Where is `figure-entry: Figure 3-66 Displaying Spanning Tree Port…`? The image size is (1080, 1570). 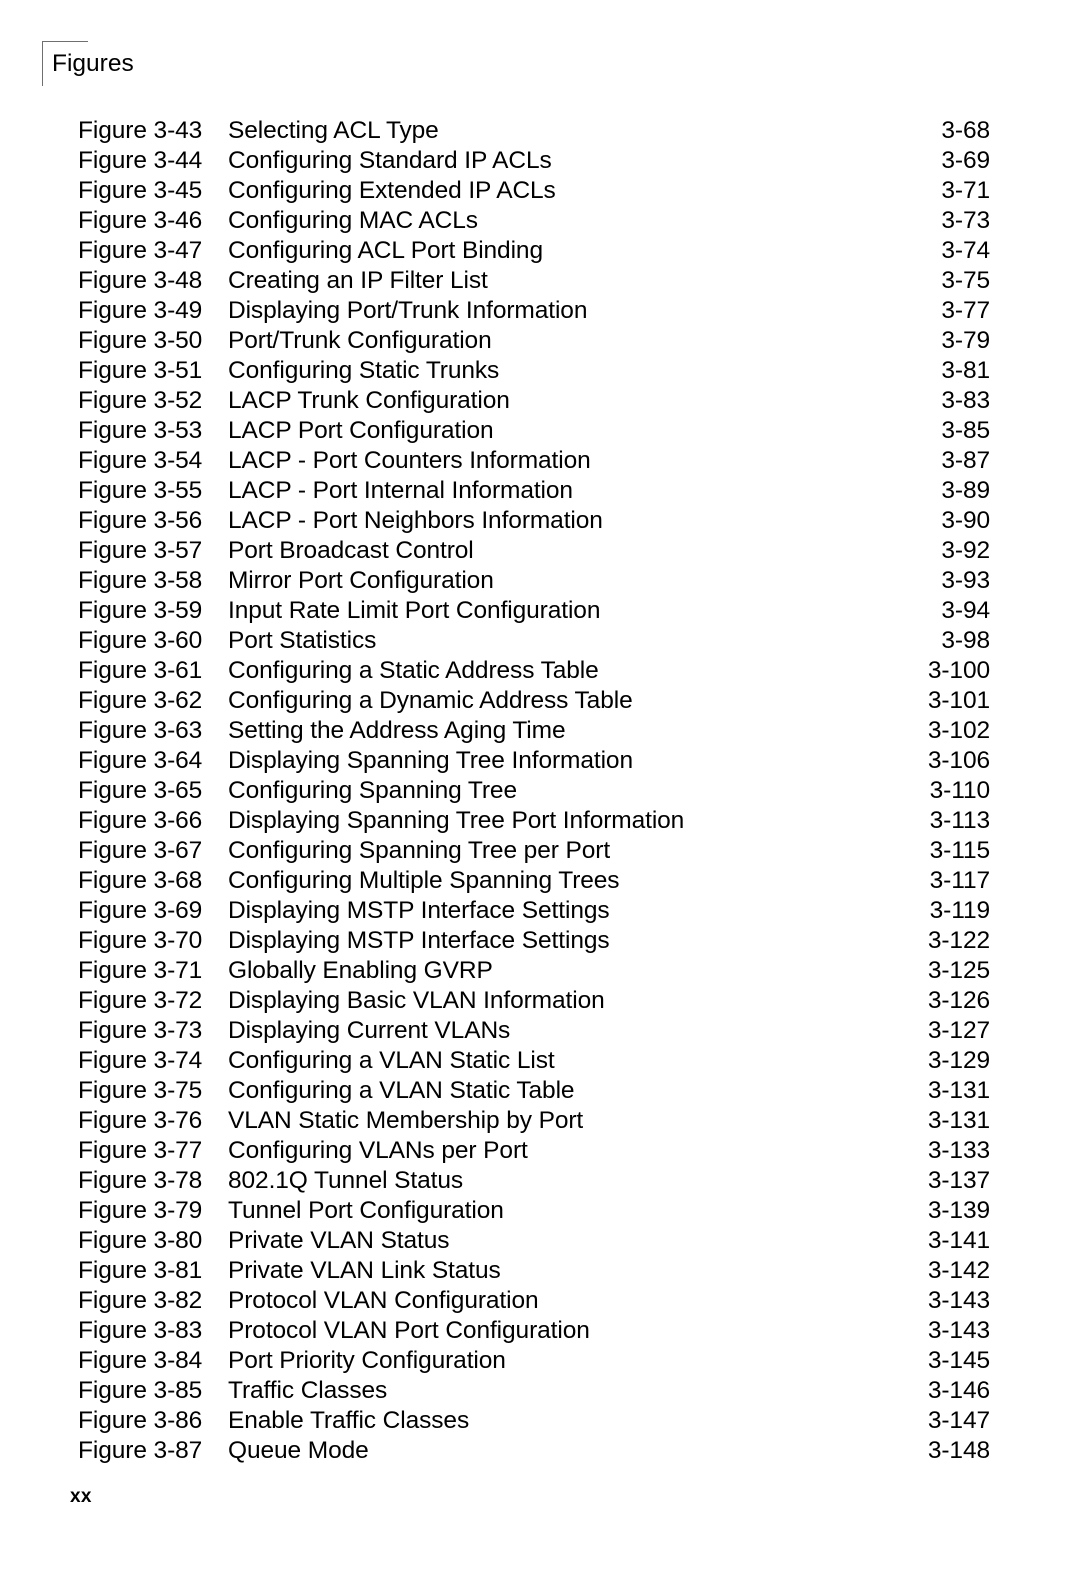 figure-entry: Figure 3-66 Displaying Spanning Tree Port… is located at coordinates (540, 821).